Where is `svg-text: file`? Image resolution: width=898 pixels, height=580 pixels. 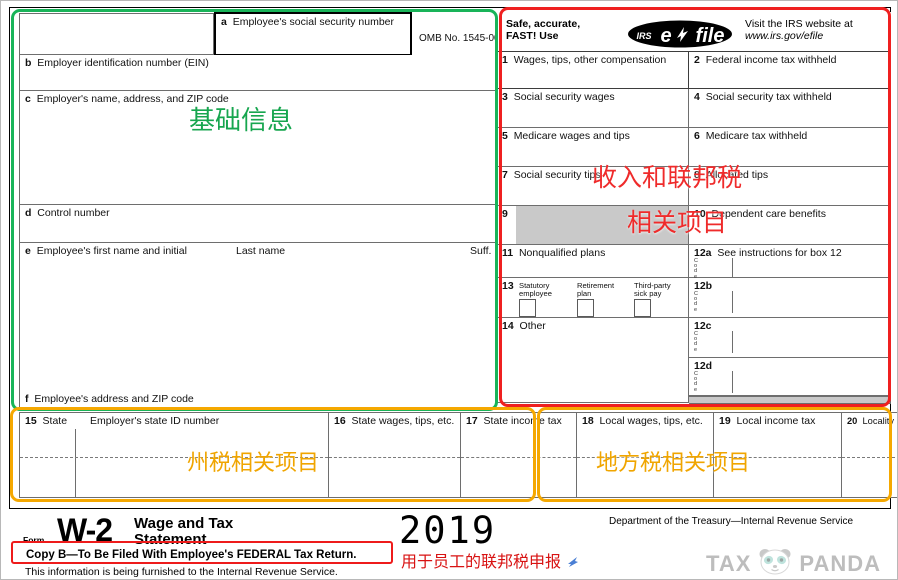
svg-text: file is located at coordinates (710, 36).